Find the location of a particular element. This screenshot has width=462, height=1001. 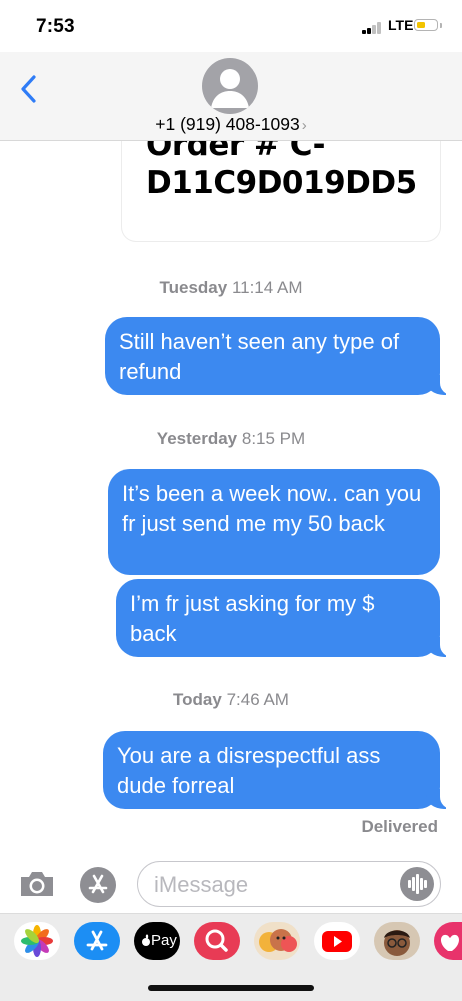

person-icon is located at coordinates (230, 88).